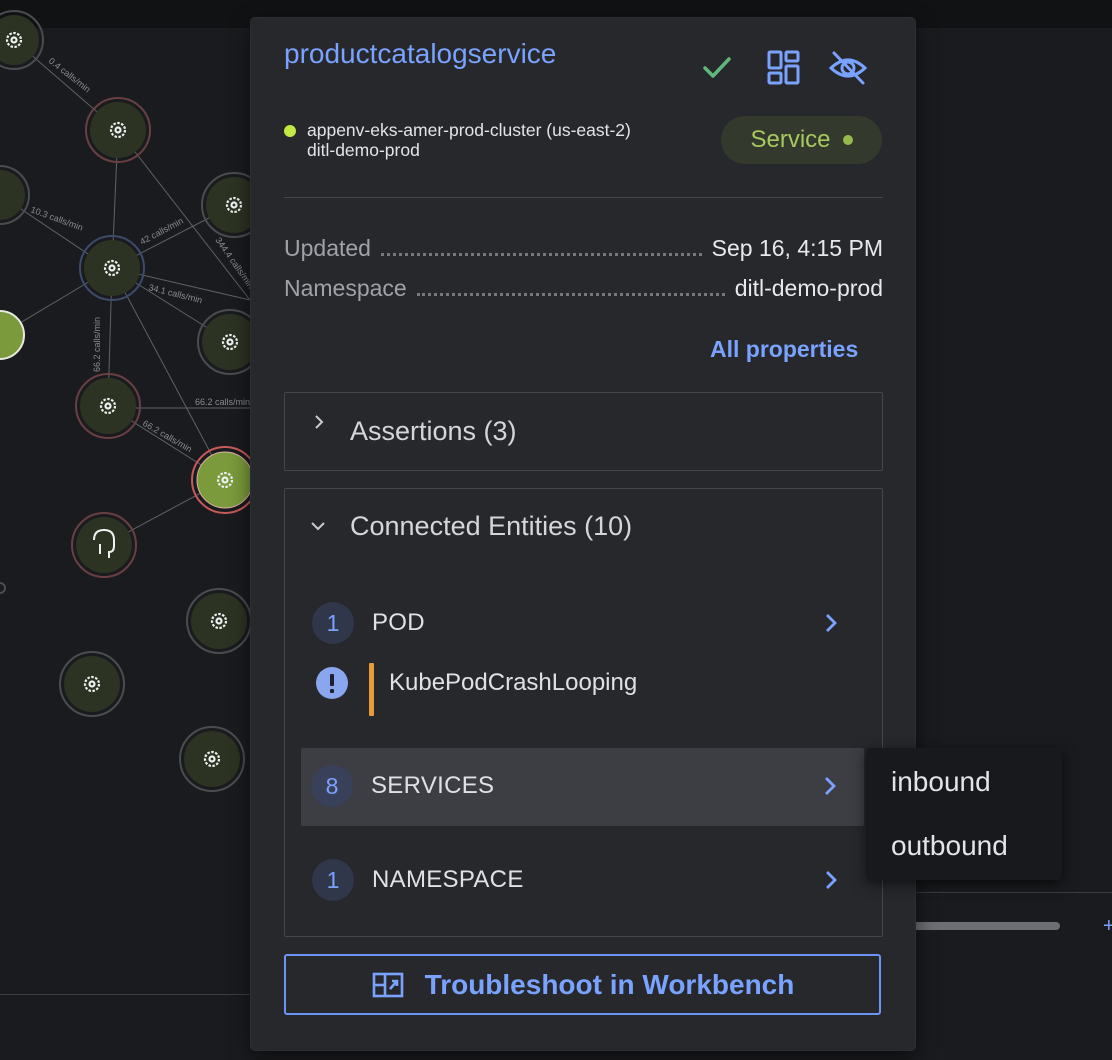 The height and width of the screenshot is (1060, 1112). I want to click on cluster-name: appenv-eks-amer-prod-cluster (us-east-2), so click(469, 130).